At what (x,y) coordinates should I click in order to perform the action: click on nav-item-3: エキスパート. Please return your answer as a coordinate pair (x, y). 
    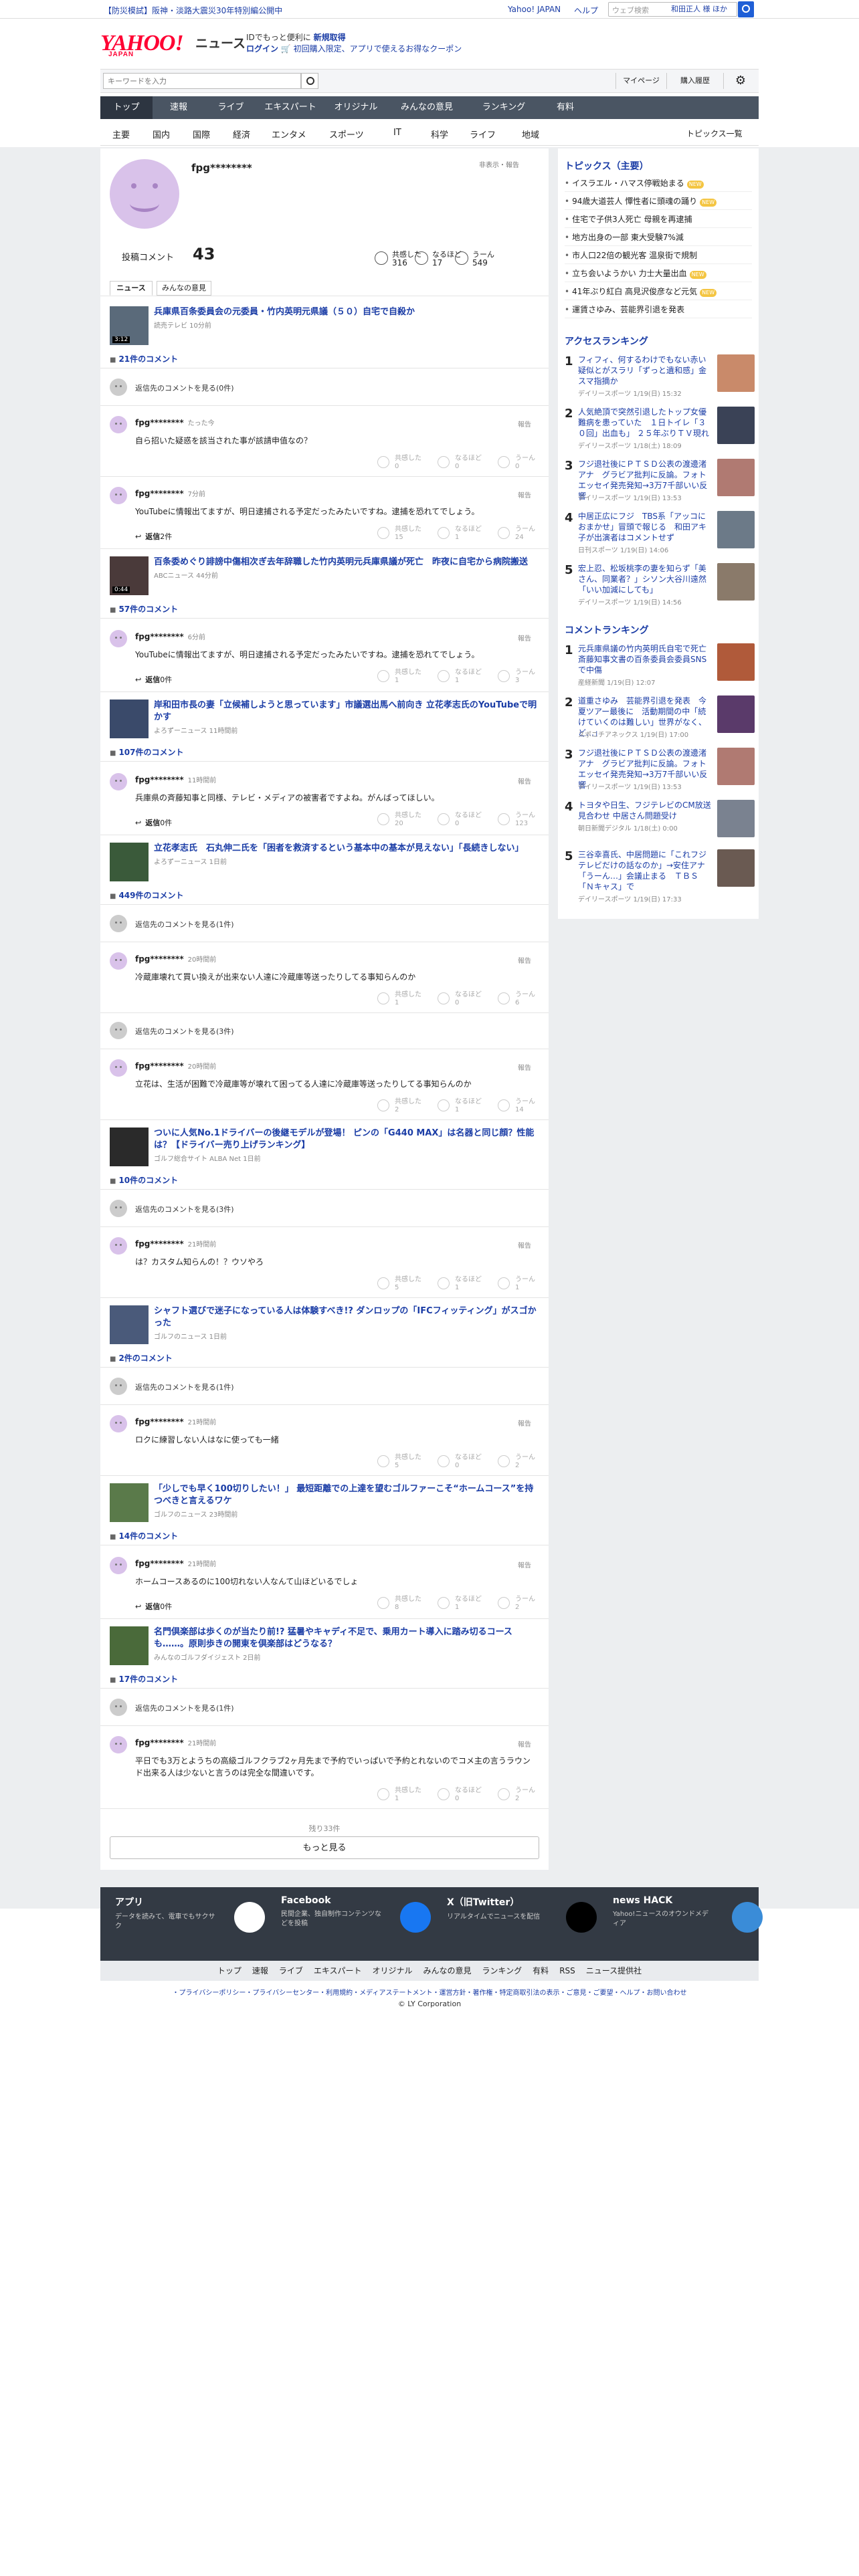
    Looking at the image, I should click on (290, 107).